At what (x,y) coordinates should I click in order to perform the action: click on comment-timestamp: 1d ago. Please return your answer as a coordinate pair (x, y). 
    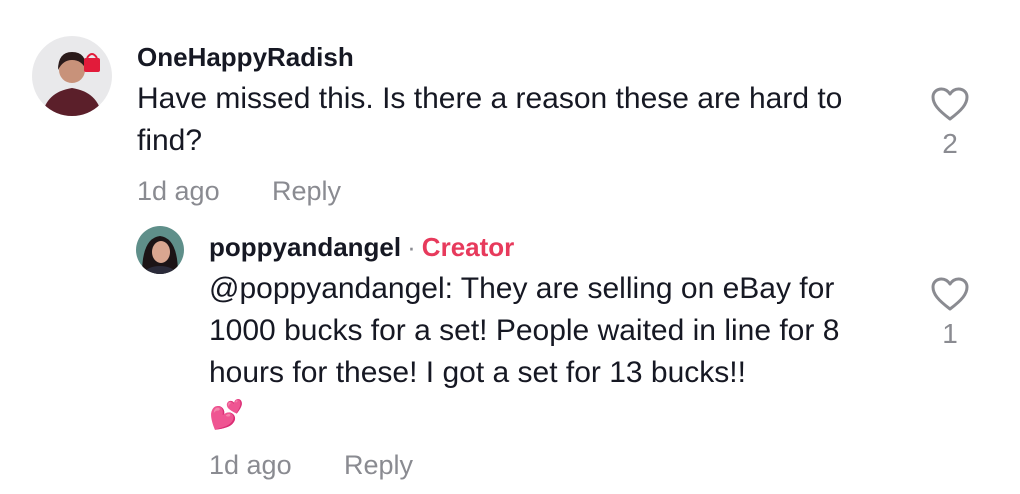
    Looking at the image, I should click on (178, 191).